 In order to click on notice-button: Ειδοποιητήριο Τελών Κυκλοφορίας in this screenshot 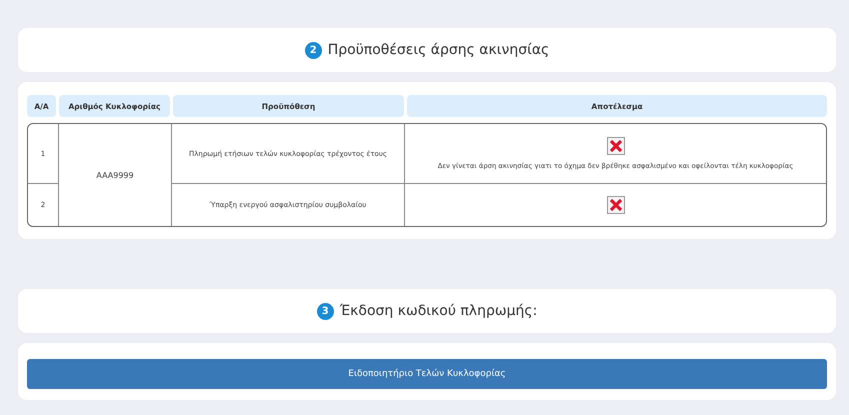, I will do `click(427, 374)`.